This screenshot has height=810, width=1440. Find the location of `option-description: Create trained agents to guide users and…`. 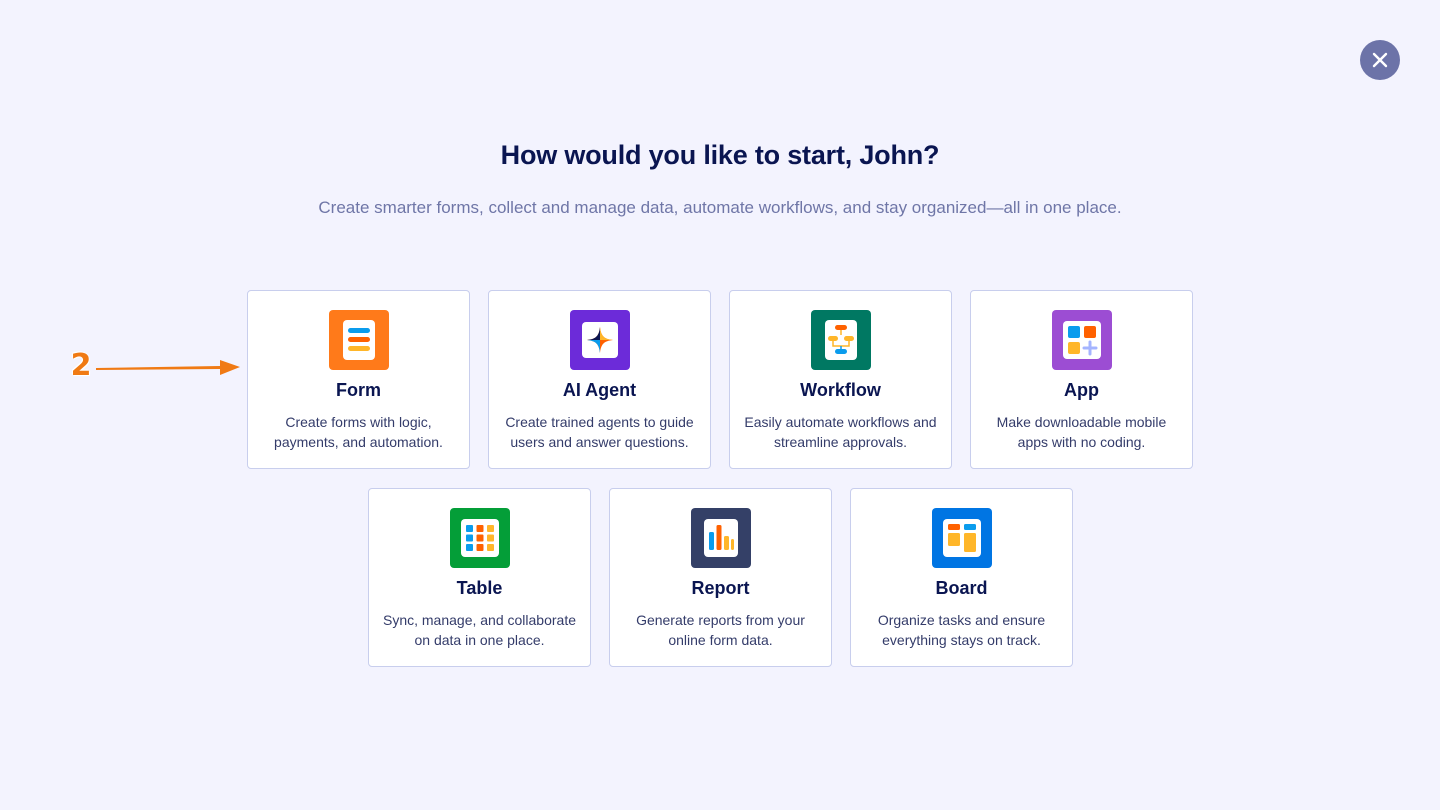

option-description: Create trained agents to guide users and… is located at coordinates (599, 432).